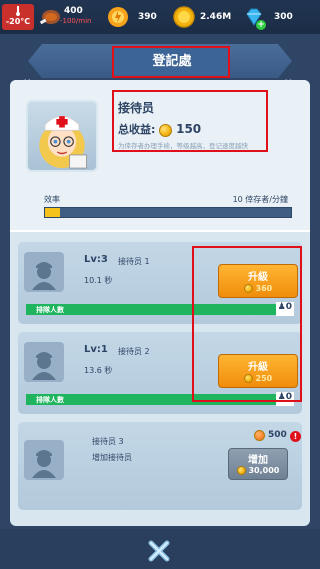 The image size is (320, 569). I want to click on thermometer-icon, so click(18, 11).